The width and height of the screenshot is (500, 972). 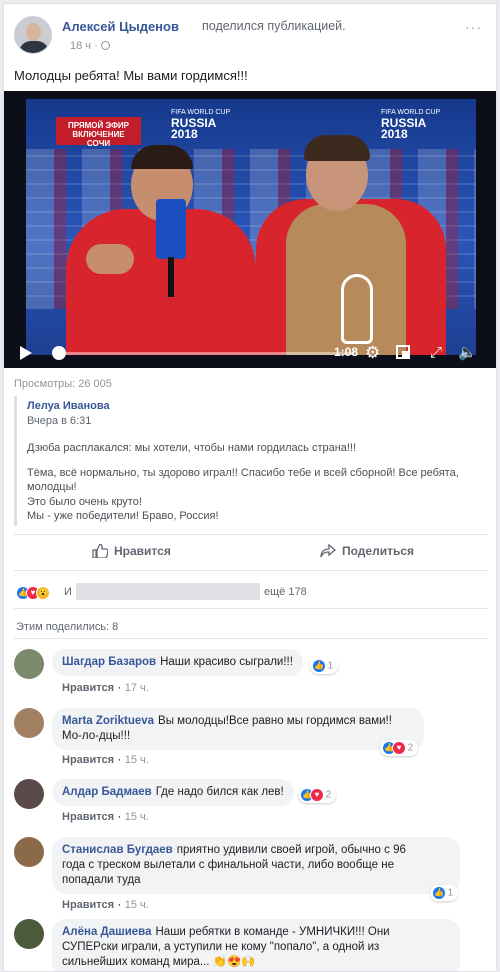 I want to click on post-time: 18 ч ·, so click(x=90, y=46).